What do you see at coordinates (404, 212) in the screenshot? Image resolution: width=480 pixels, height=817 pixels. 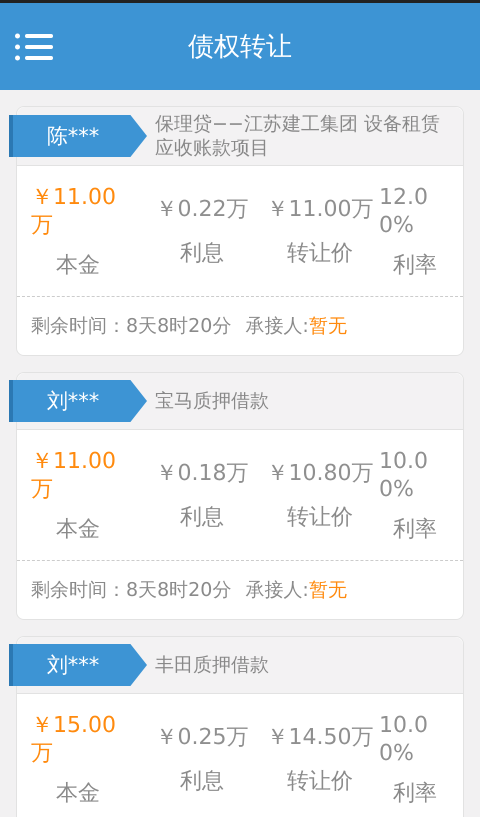 I see `rate-value: 12.00%` at bounding box center [404, 212].